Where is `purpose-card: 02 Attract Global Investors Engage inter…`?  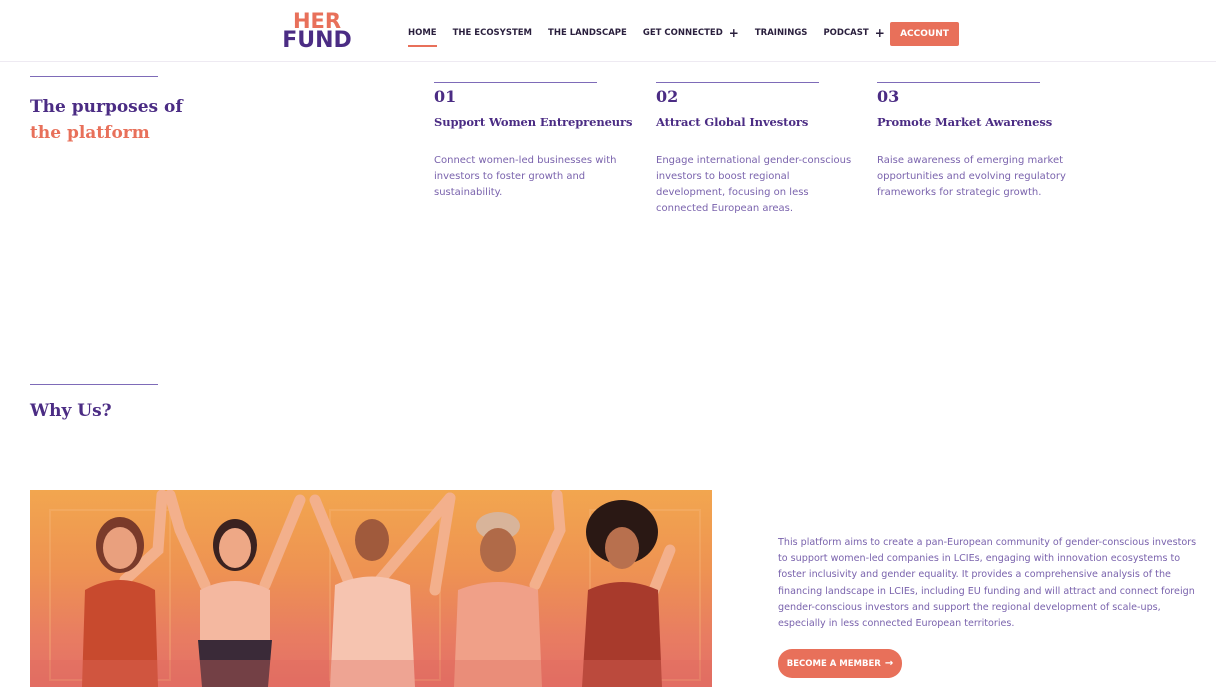
purpose-card: 02 Attract Global Investors Engage inter… is located at coordinates (756, 149).